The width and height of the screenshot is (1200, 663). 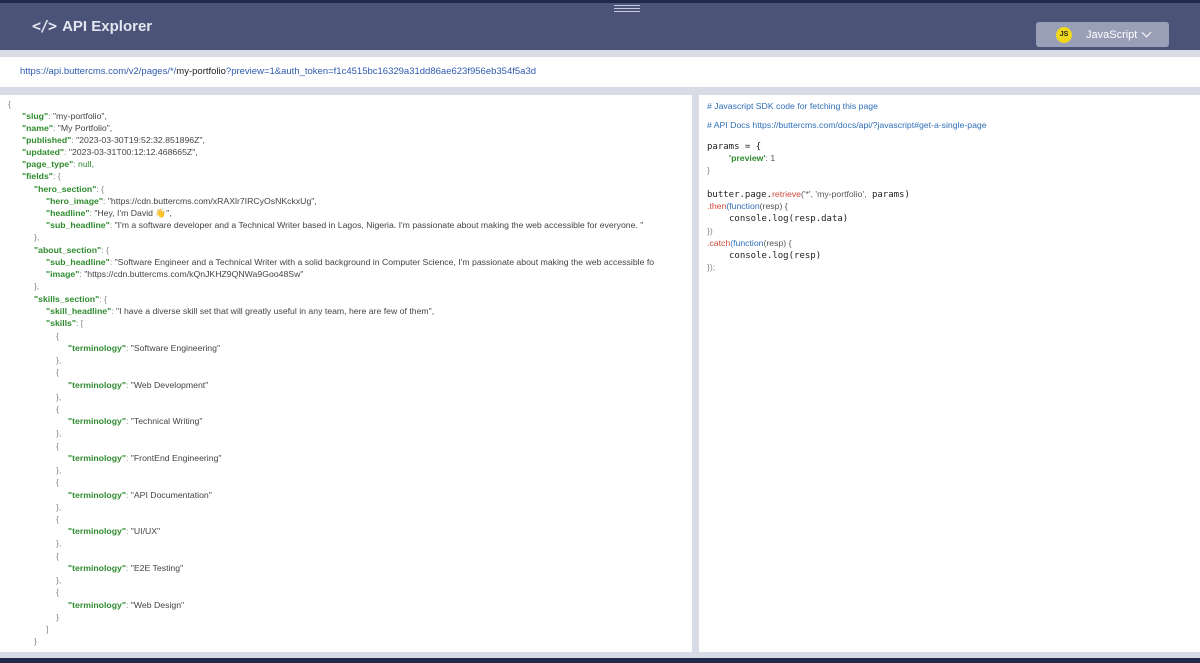 I want to click on app-title-group: </> API Explorer, so click(x=92, y=26).